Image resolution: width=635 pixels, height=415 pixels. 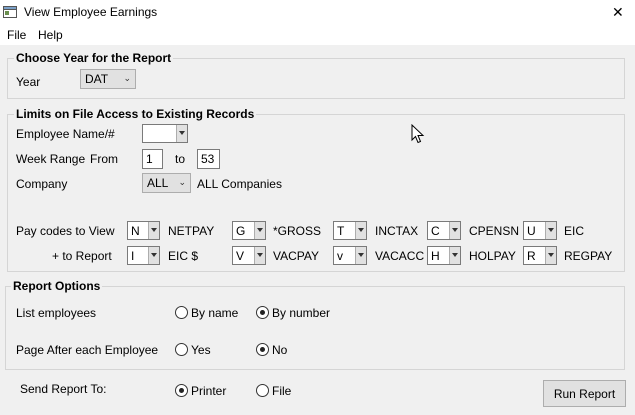 I want to click on report-code-name: HOLPAY, so click(x=492, y=256).